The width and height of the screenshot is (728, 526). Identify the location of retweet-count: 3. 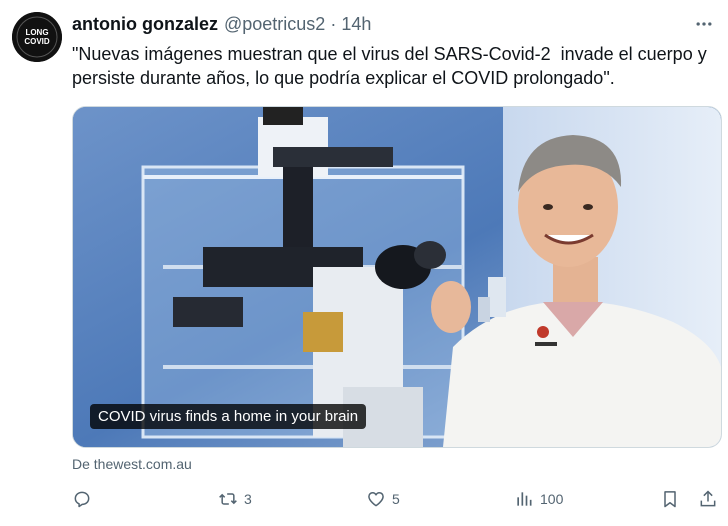
(248, 499).